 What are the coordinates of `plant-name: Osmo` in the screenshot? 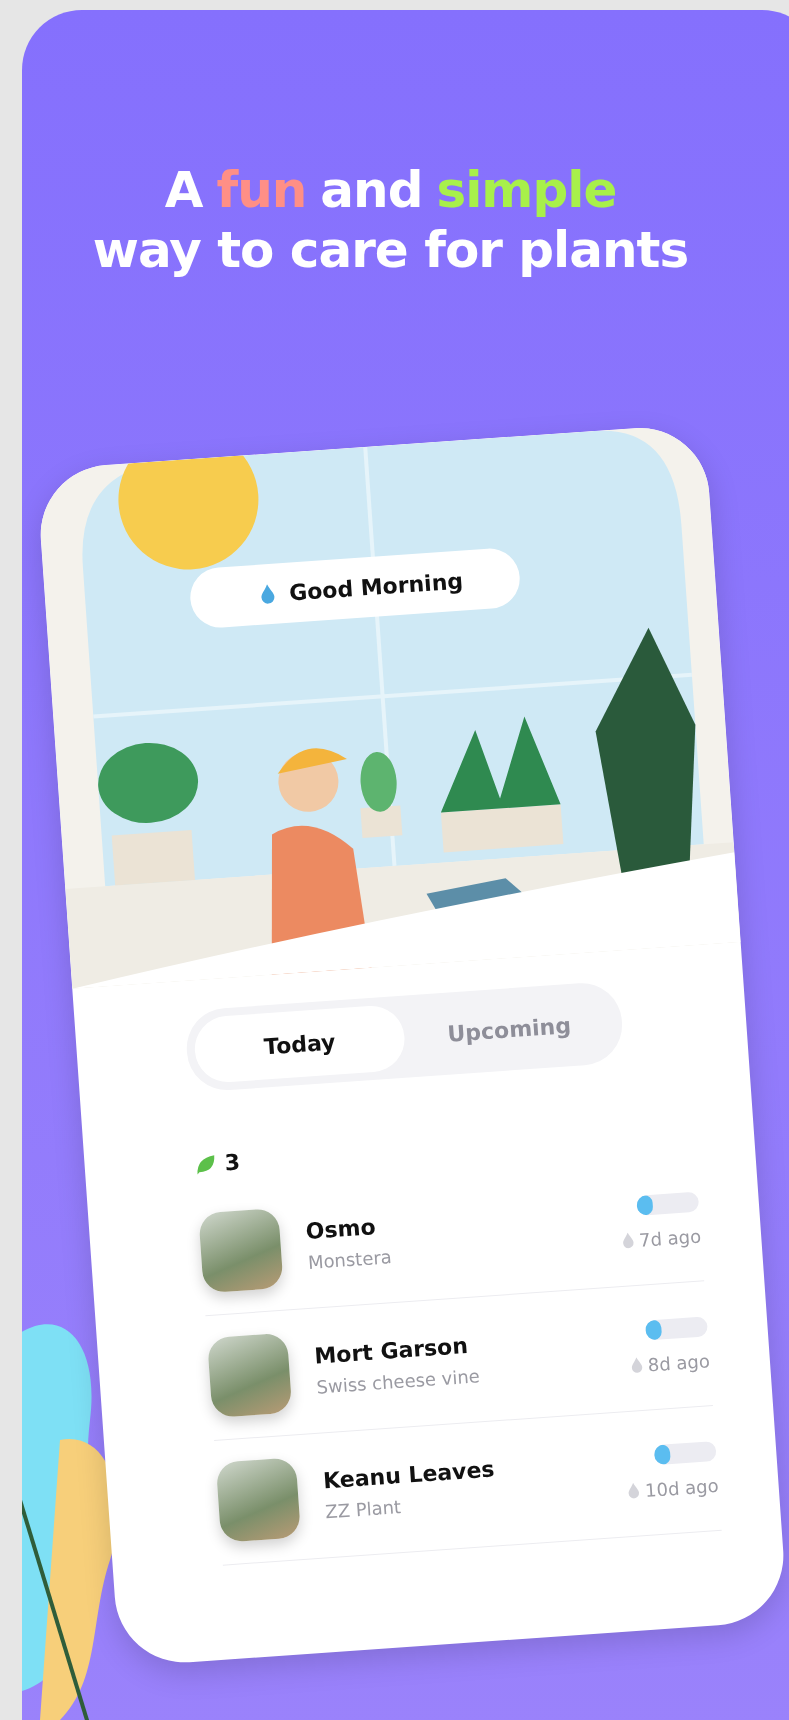 It's located at (341, 1228).